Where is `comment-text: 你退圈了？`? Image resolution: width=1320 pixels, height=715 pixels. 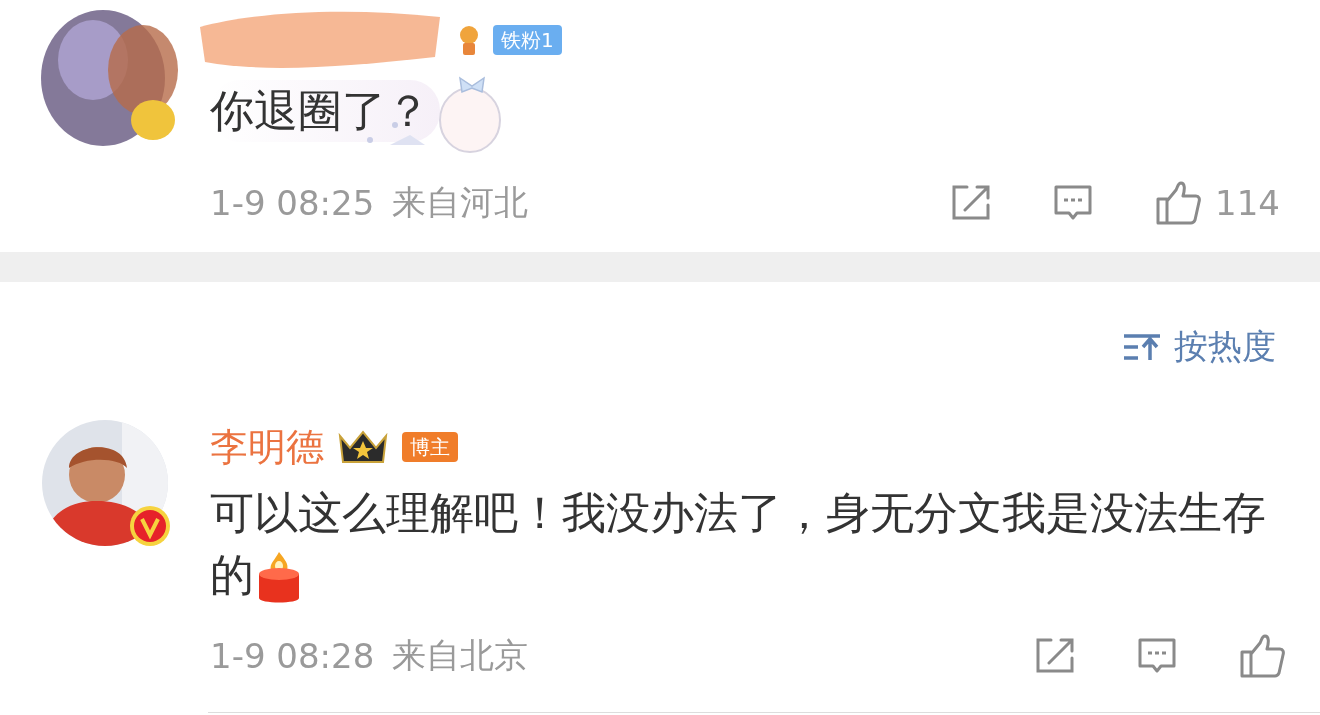 comment-text: 你退圈了？ is located at coordinates (325, 111).